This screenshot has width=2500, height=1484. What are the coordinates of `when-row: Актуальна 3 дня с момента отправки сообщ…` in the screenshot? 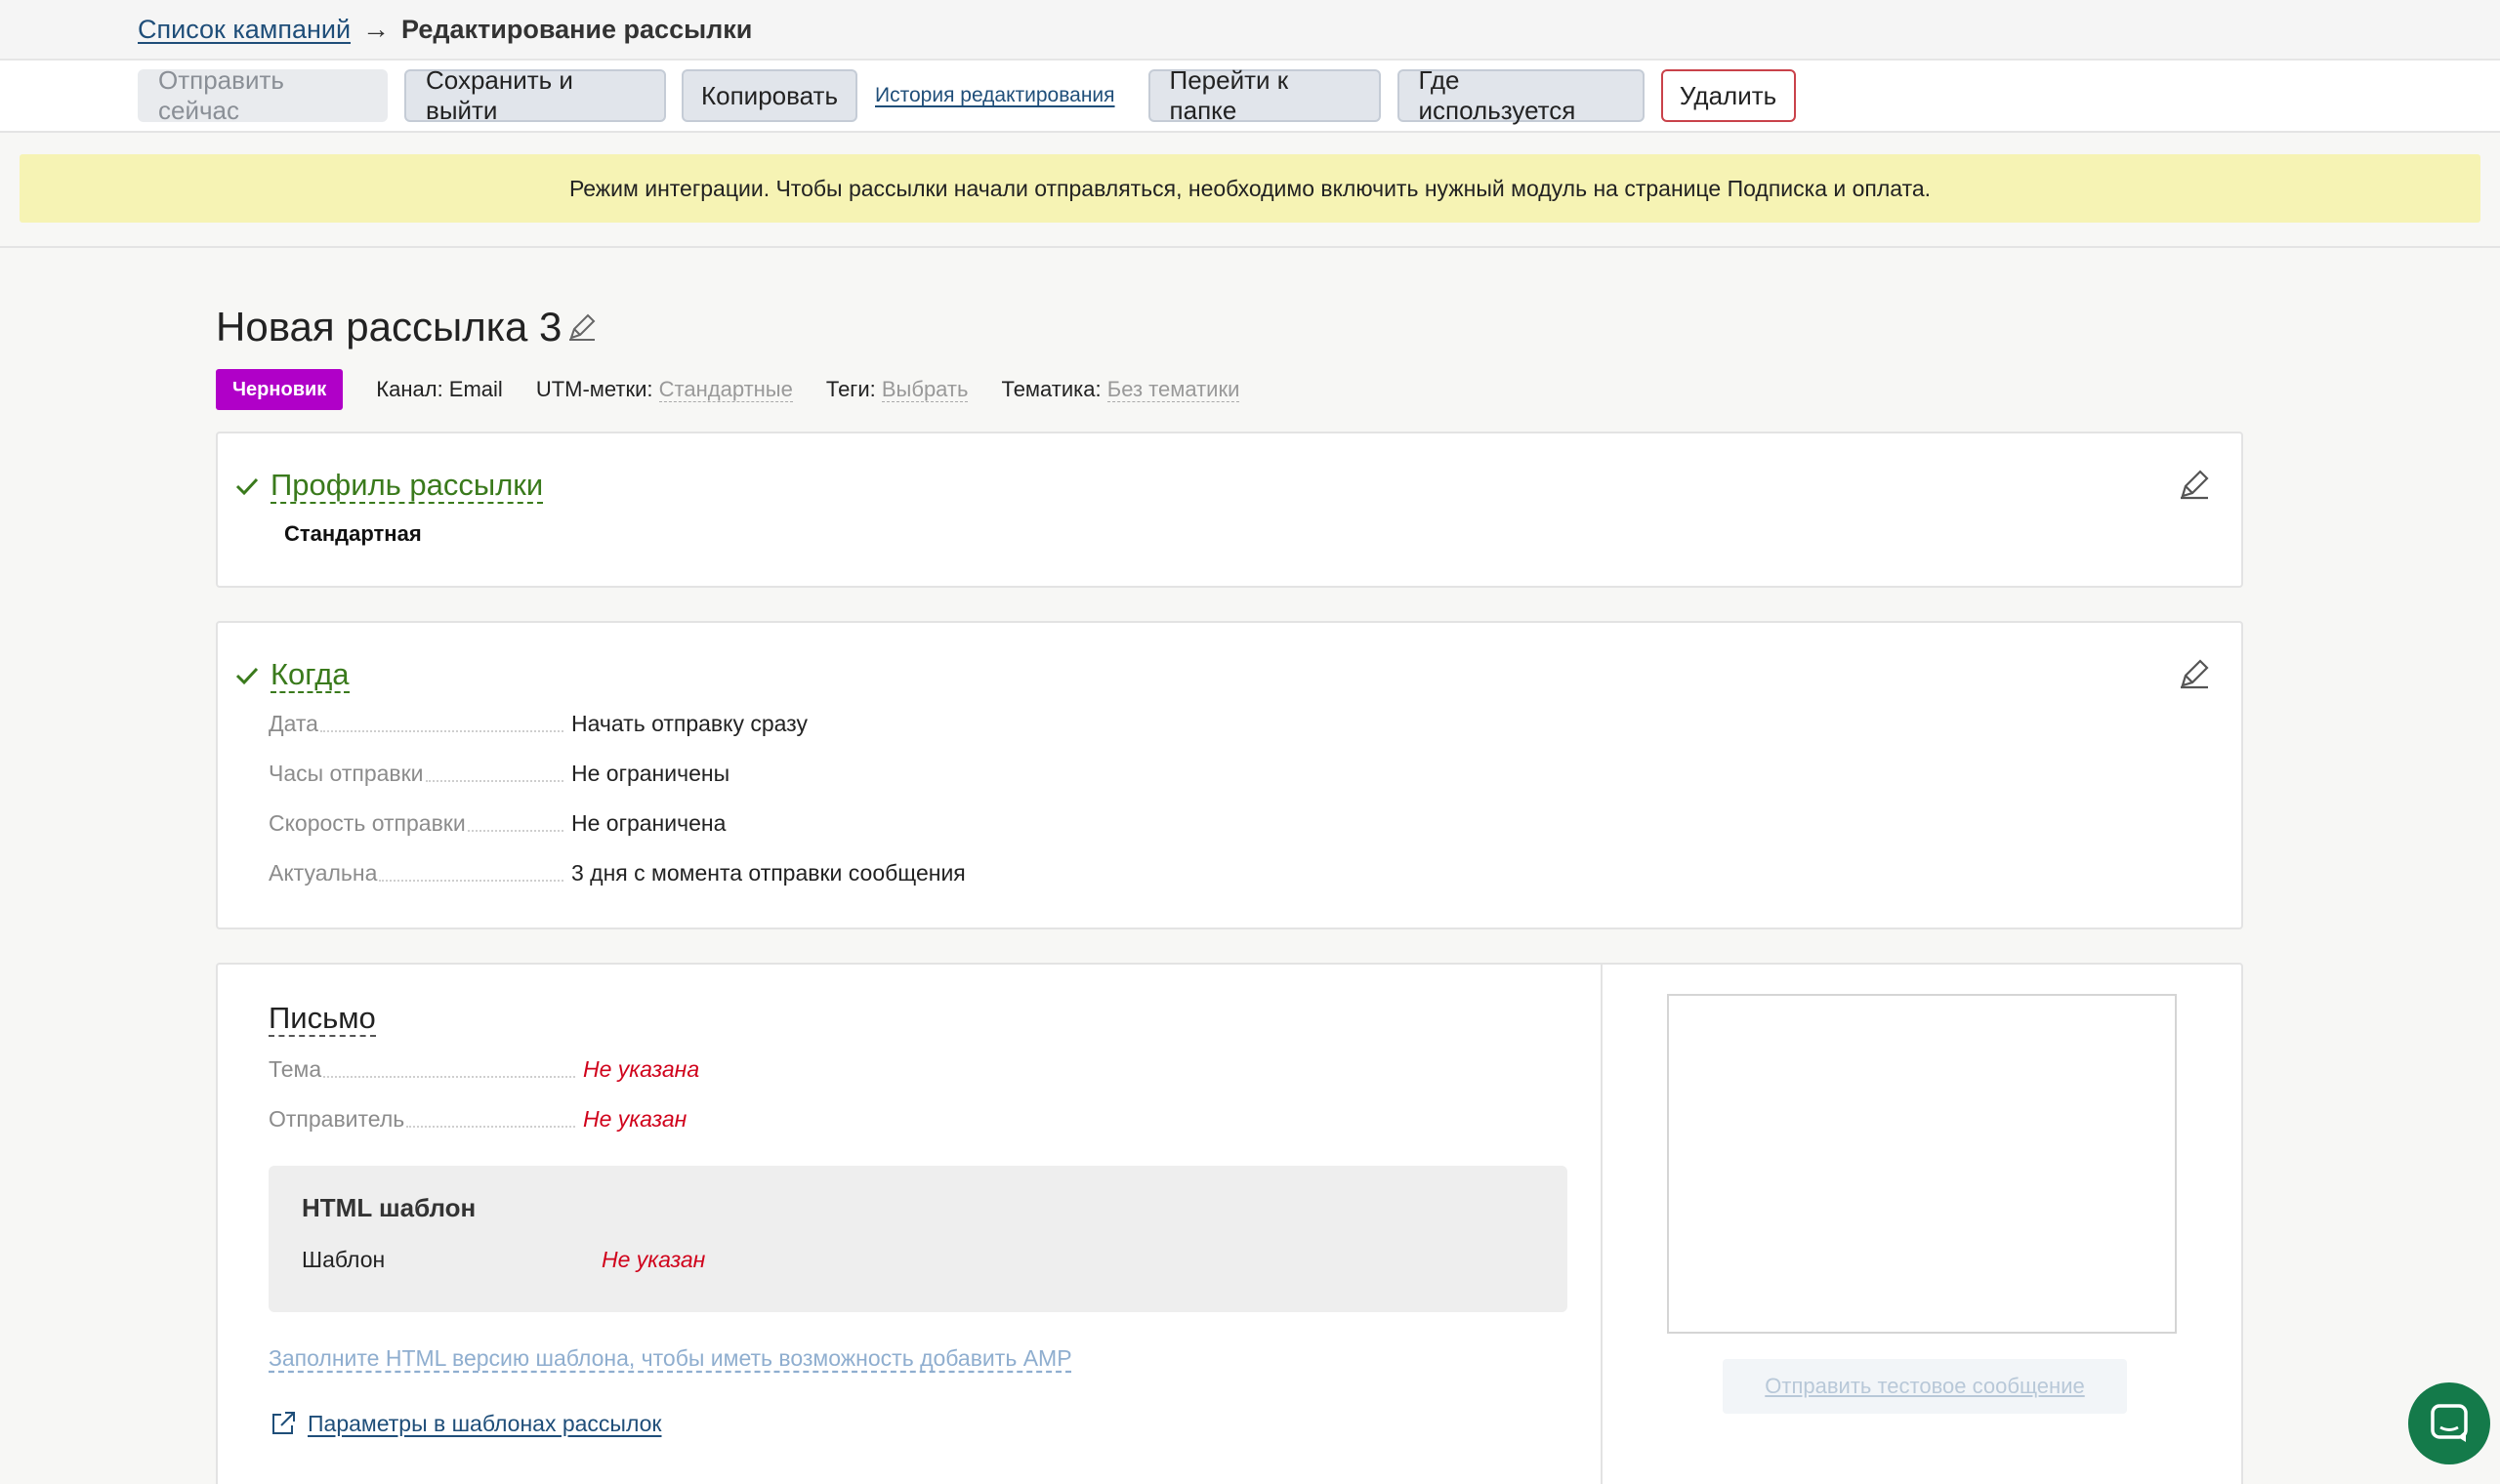 It's located at (1255, 862).